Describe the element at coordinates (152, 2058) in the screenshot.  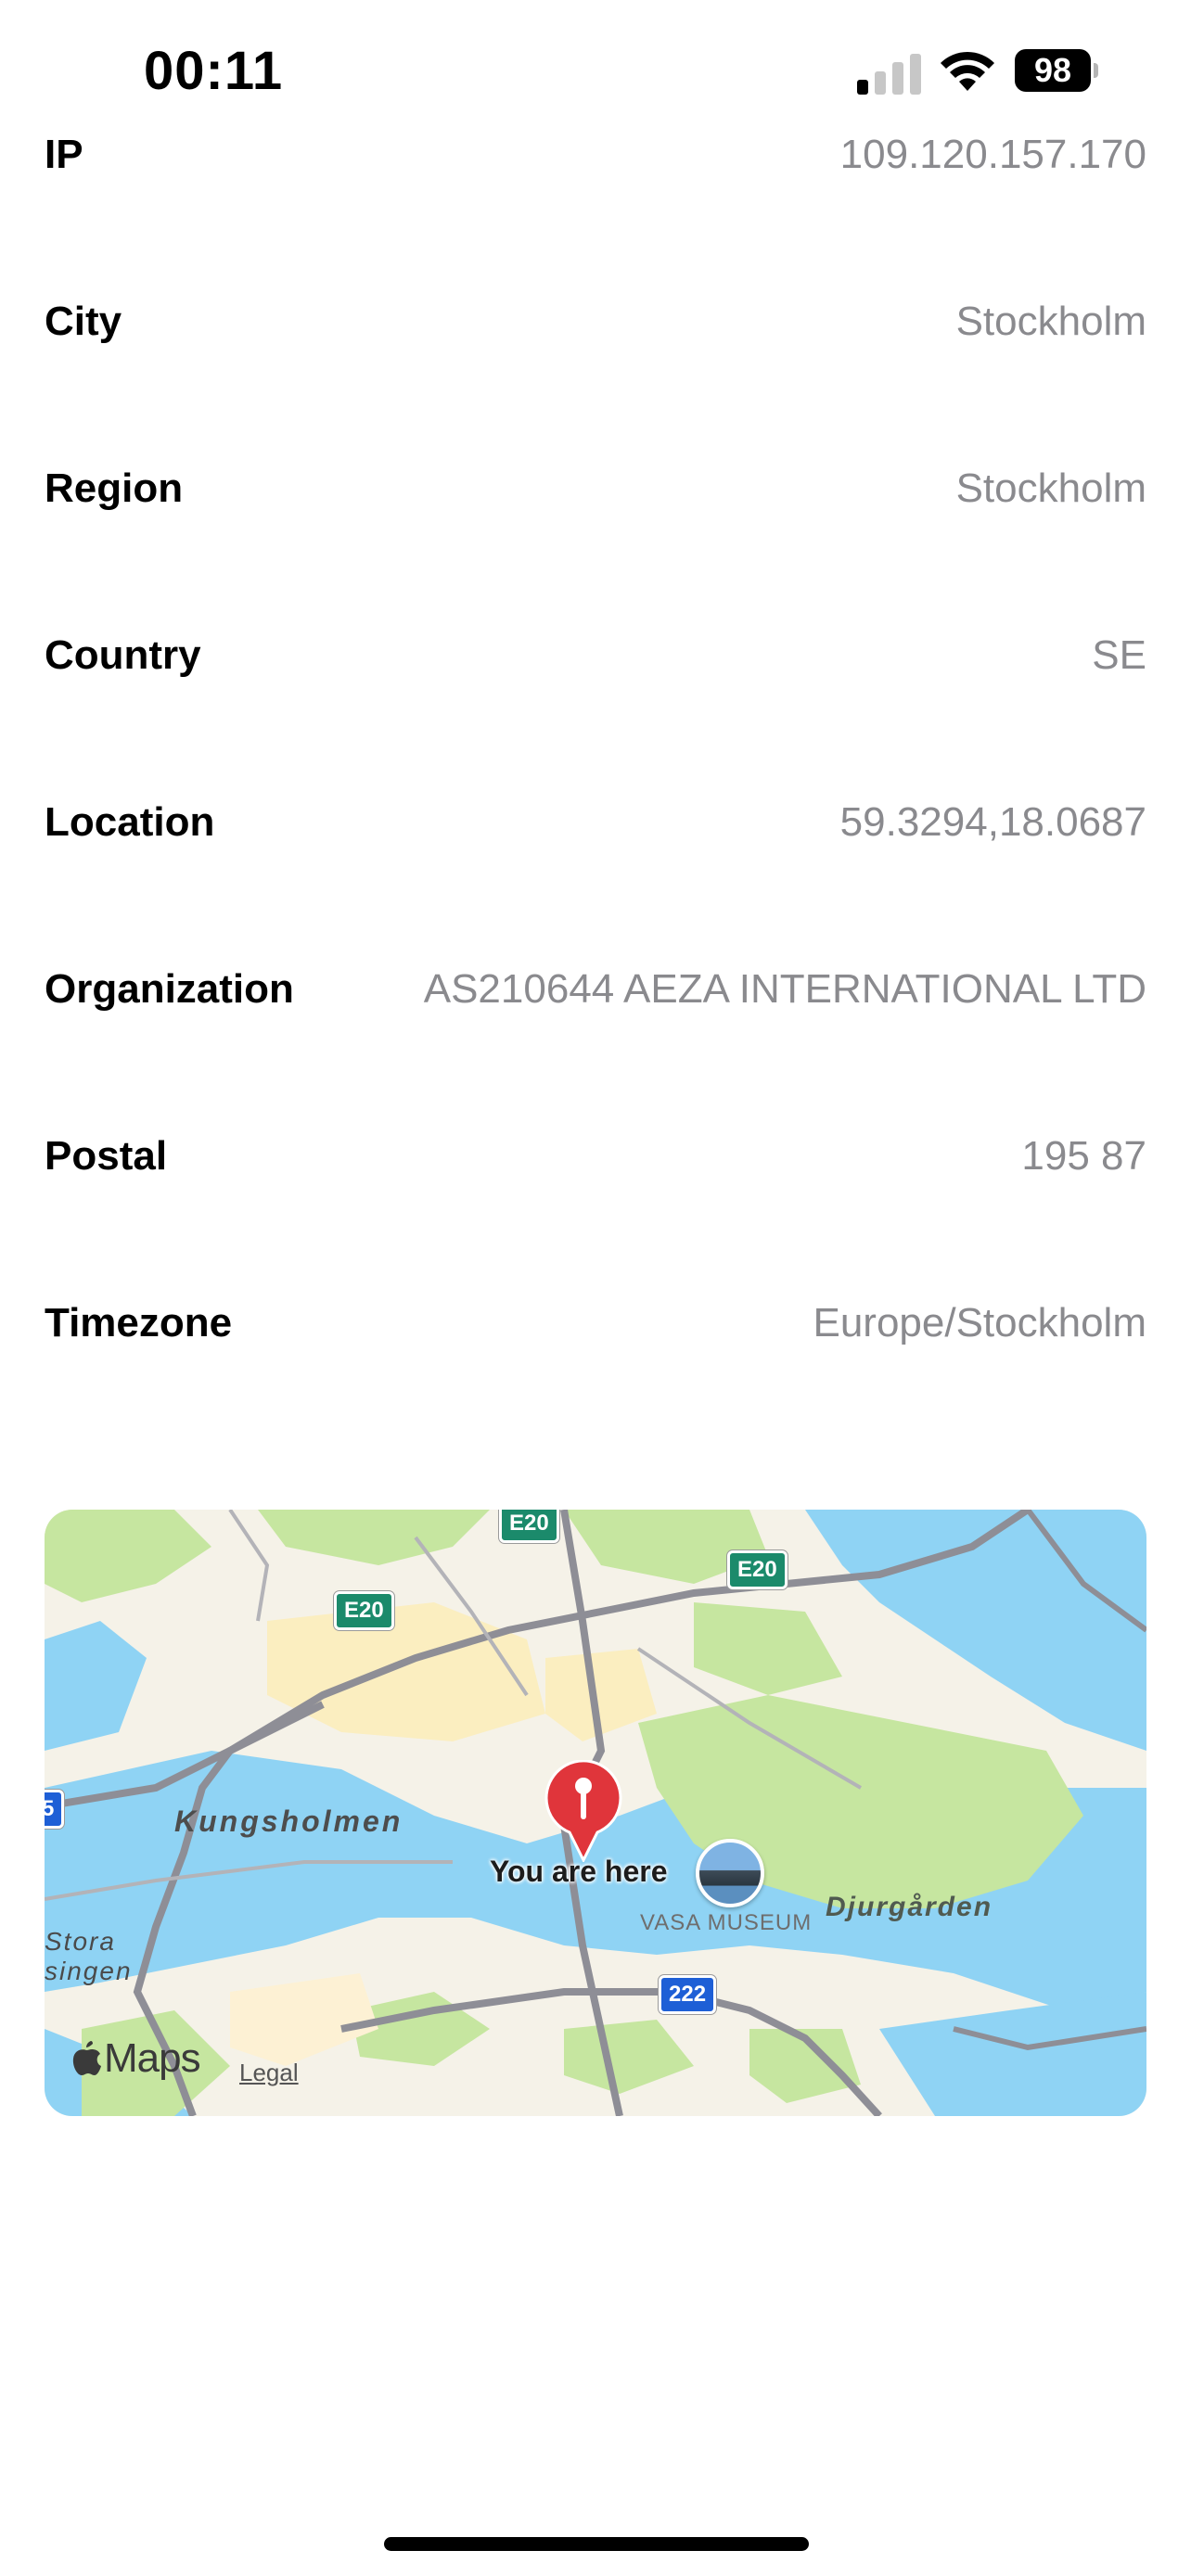
I see `maps-wordmark: Maps` at that location.